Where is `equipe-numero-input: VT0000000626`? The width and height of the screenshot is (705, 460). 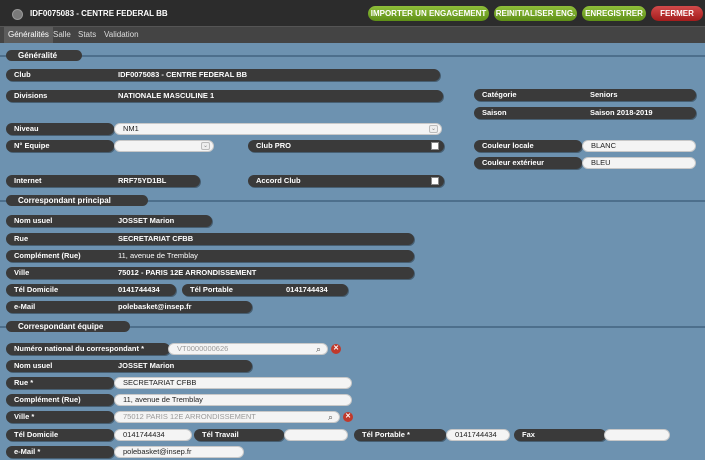 equipe-numero-input: VT0000000626 is located at coordinates (248, 349).